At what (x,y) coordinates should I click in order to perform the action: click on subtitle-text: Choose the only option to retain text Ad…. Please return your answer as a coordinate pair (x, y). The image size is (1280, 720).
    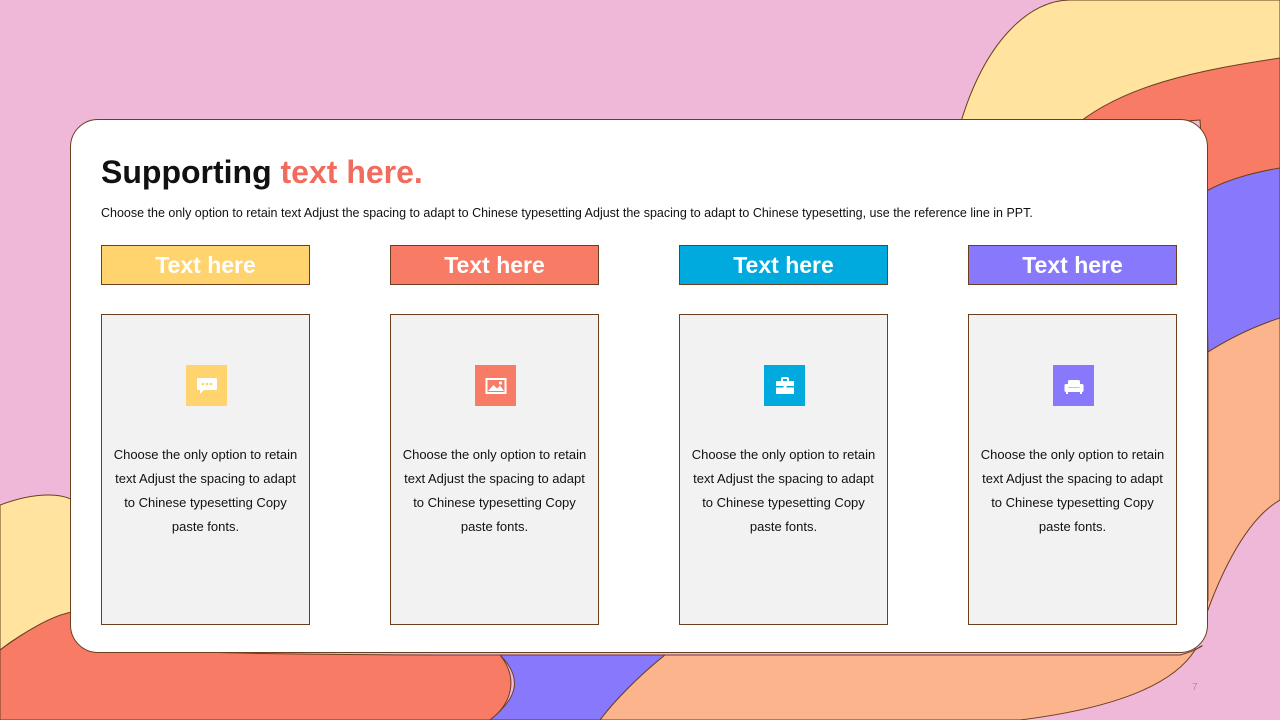
    Looking at the image, I should click on (567, 213).